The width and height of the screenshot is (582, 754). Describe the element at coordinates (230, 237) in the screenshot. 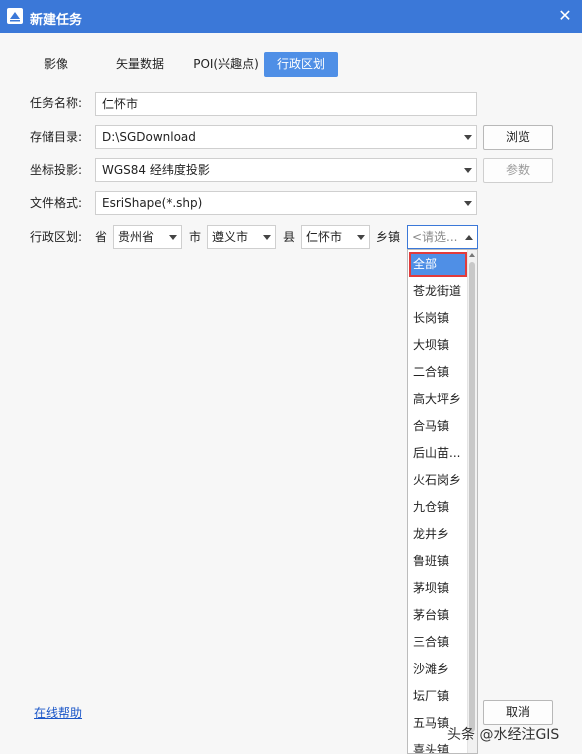

I see `city-value: 遵义市` at that location.